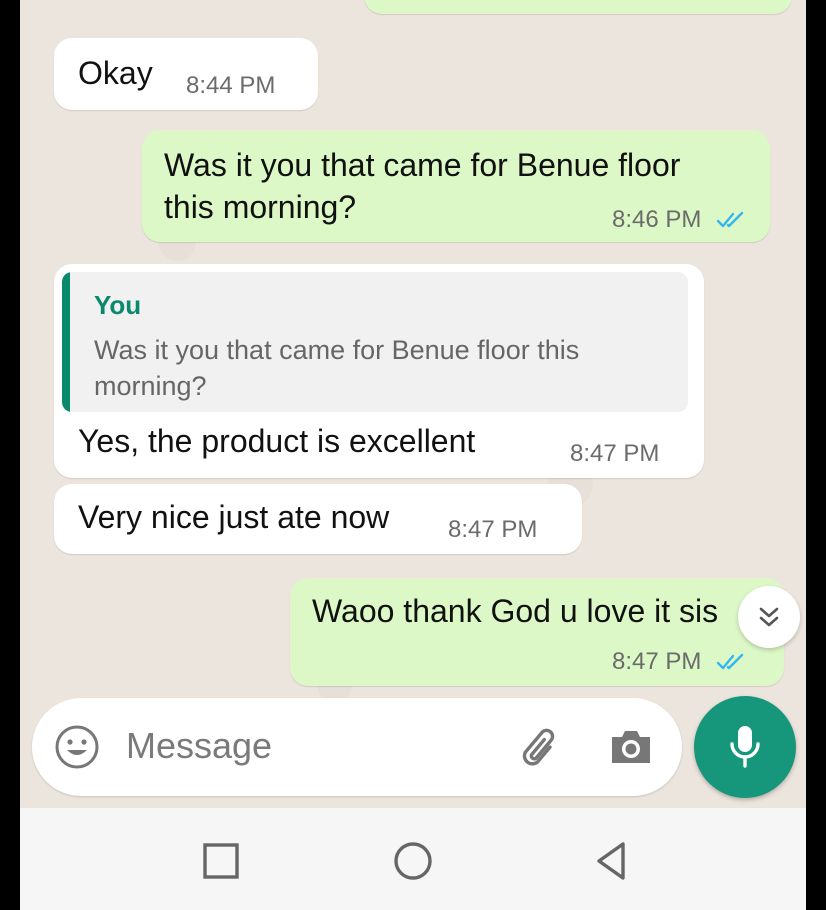 The image size is (826, 910). I want to click on home-button, so click(413, 861).